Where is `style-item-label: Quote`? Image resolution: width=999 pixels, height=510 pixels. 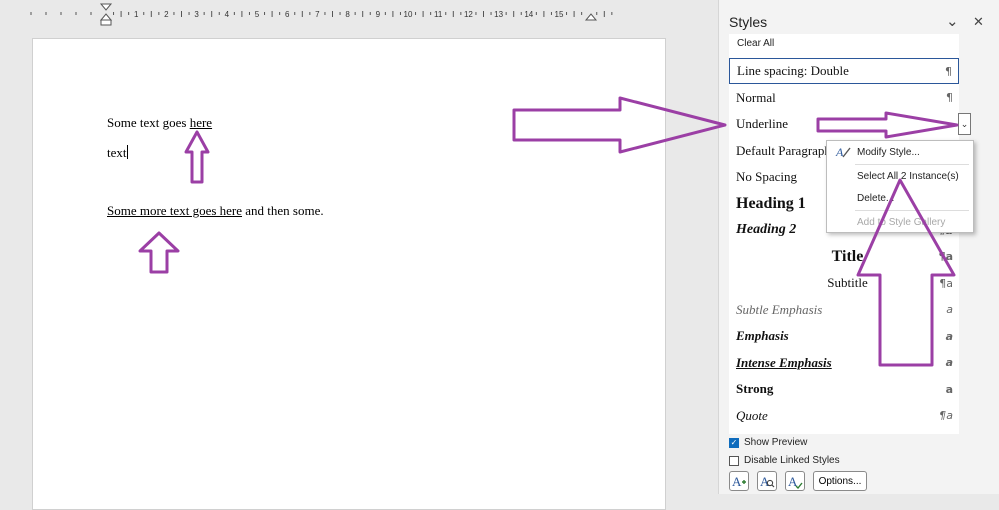 style-item-label: Quote is located at coordinates (752, 415).